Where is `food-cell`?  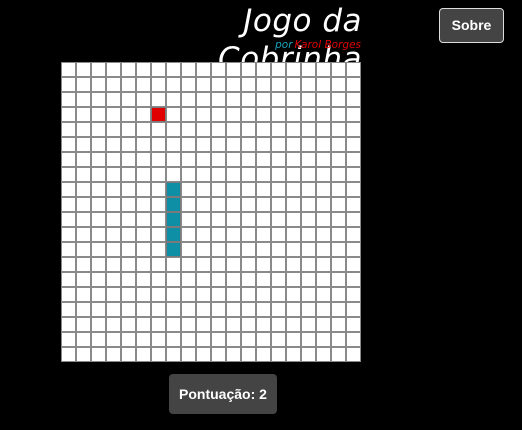 food-cell is located at coordinates (158, 114).